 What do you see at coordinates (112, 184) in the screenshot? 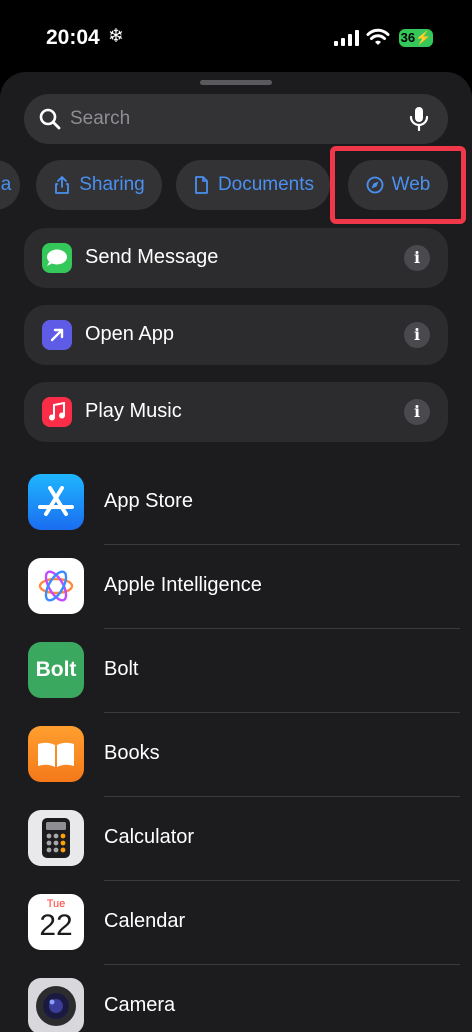
I see `chip-sharing-label: Sharing` at bounding box center [112, 184].